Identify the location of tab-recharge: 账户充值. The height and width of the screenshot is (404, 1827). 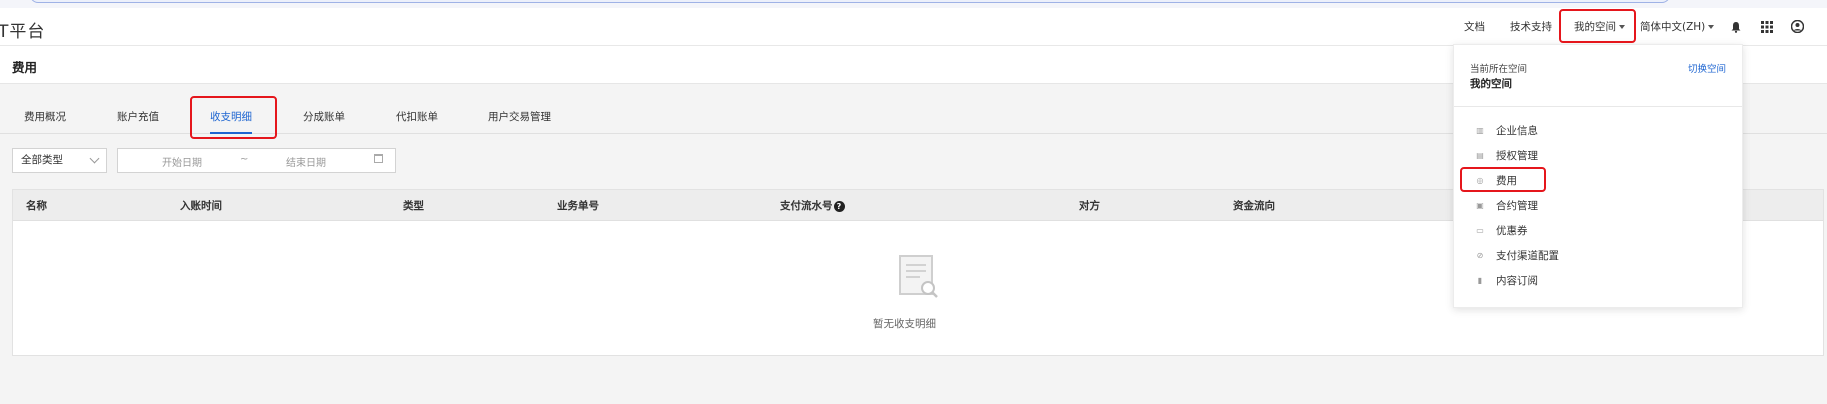
(138, 119).